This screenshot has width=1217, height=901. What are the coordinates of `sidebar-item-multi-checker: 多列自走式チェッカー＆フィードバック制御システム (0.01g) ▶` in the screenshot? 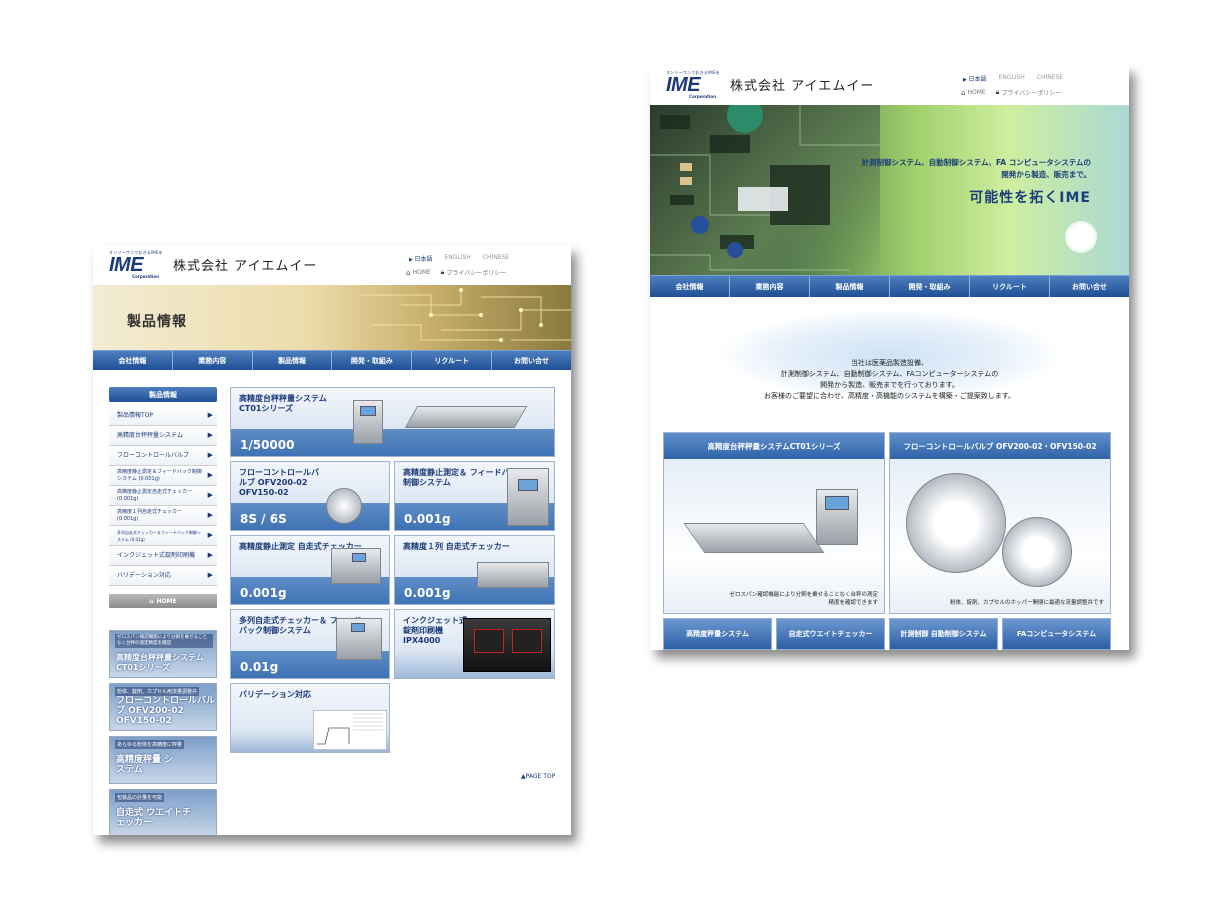 It's located at (163, 536).